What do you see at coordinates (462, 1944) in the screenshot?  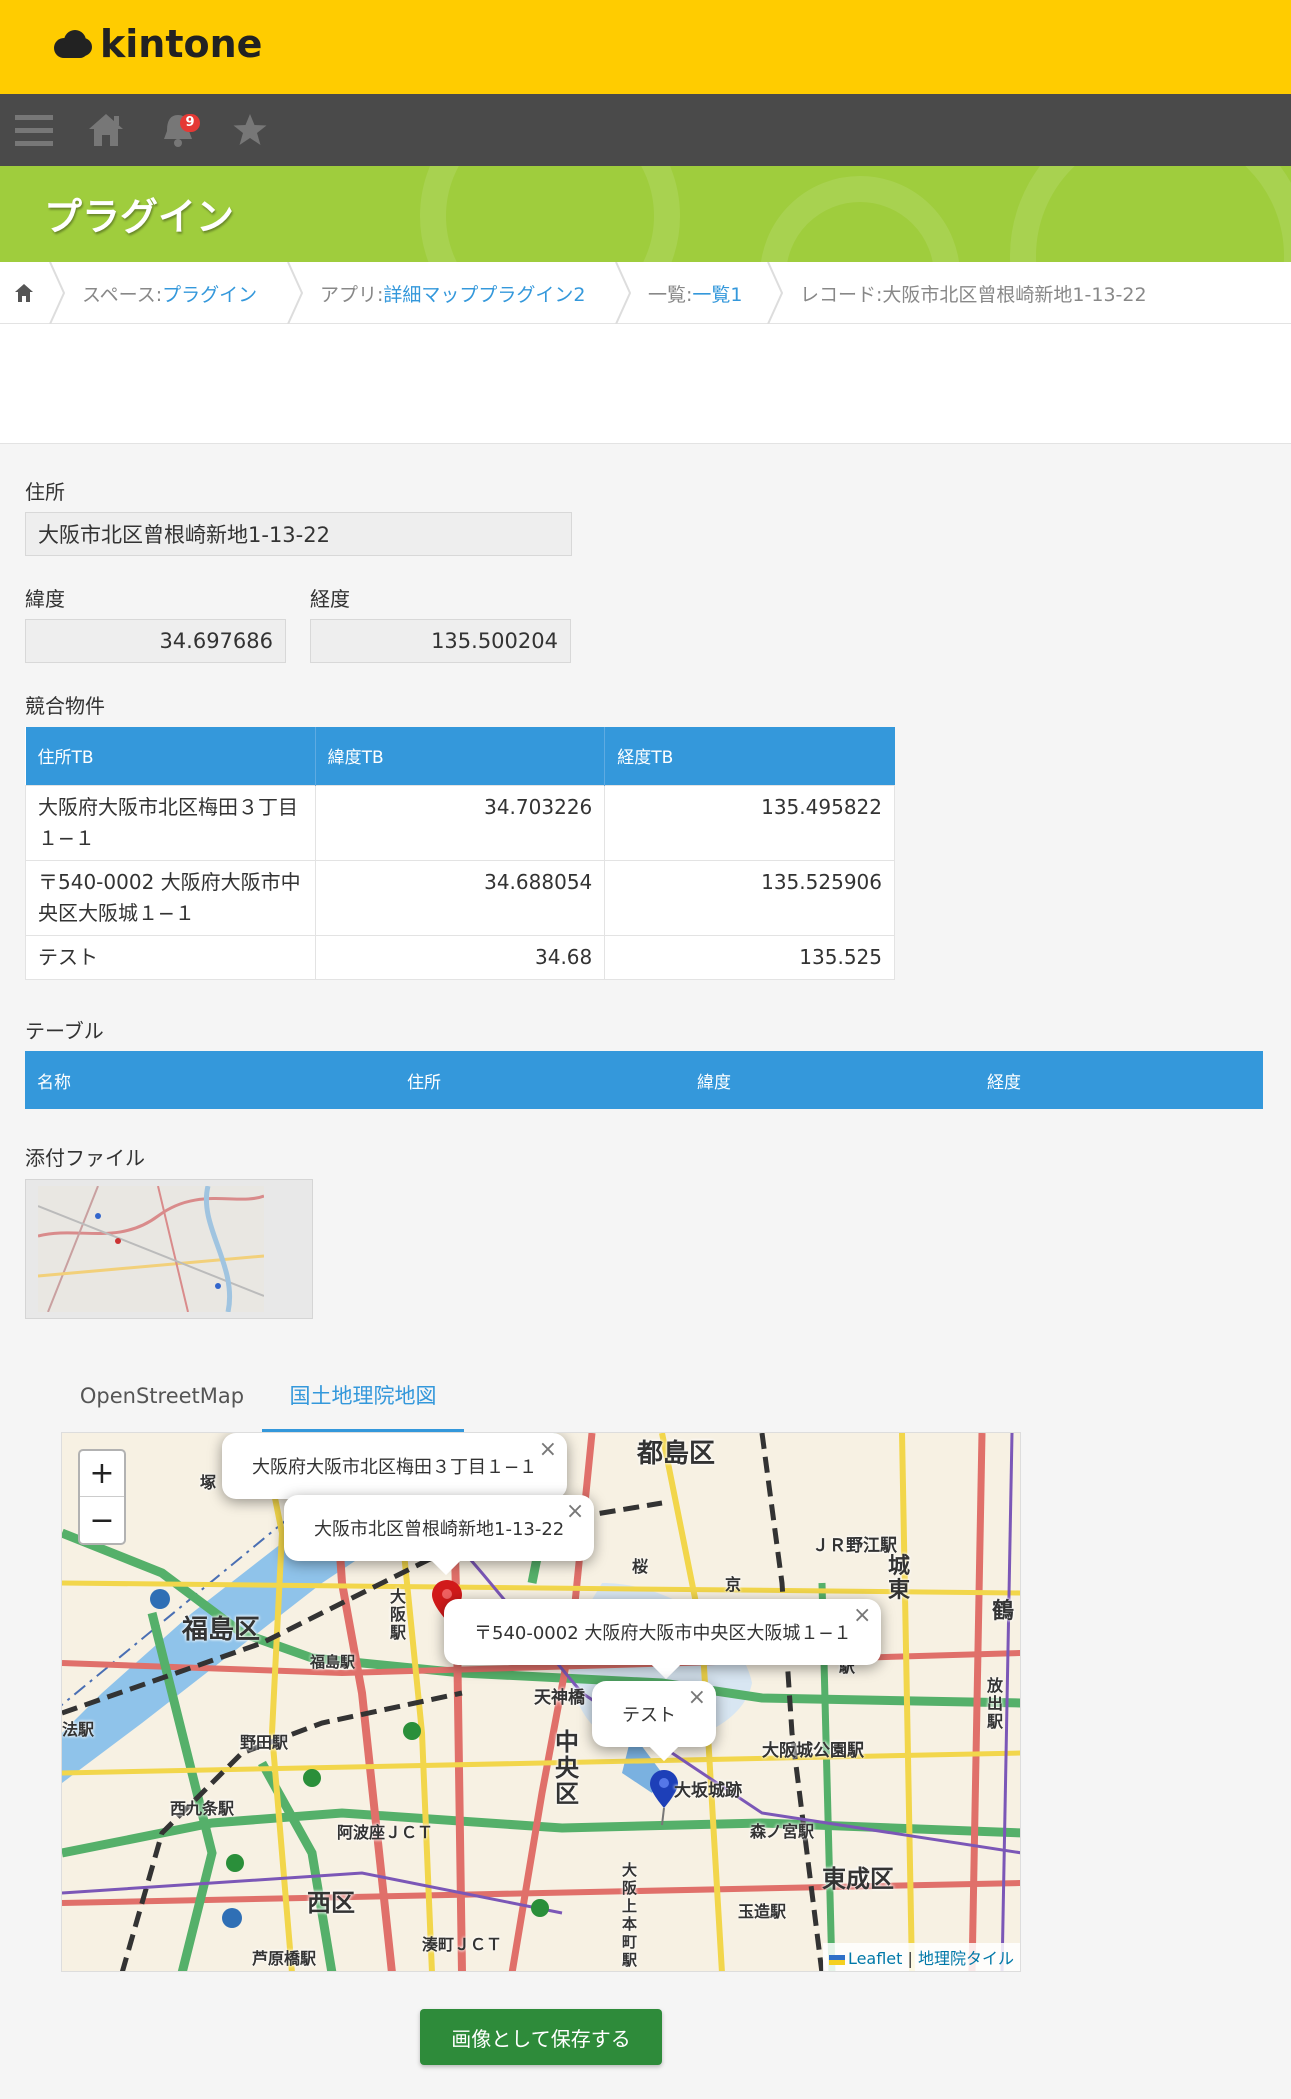 I see `map-label: 湊町ＪＣＴ` at bounding box center [462, 1944].